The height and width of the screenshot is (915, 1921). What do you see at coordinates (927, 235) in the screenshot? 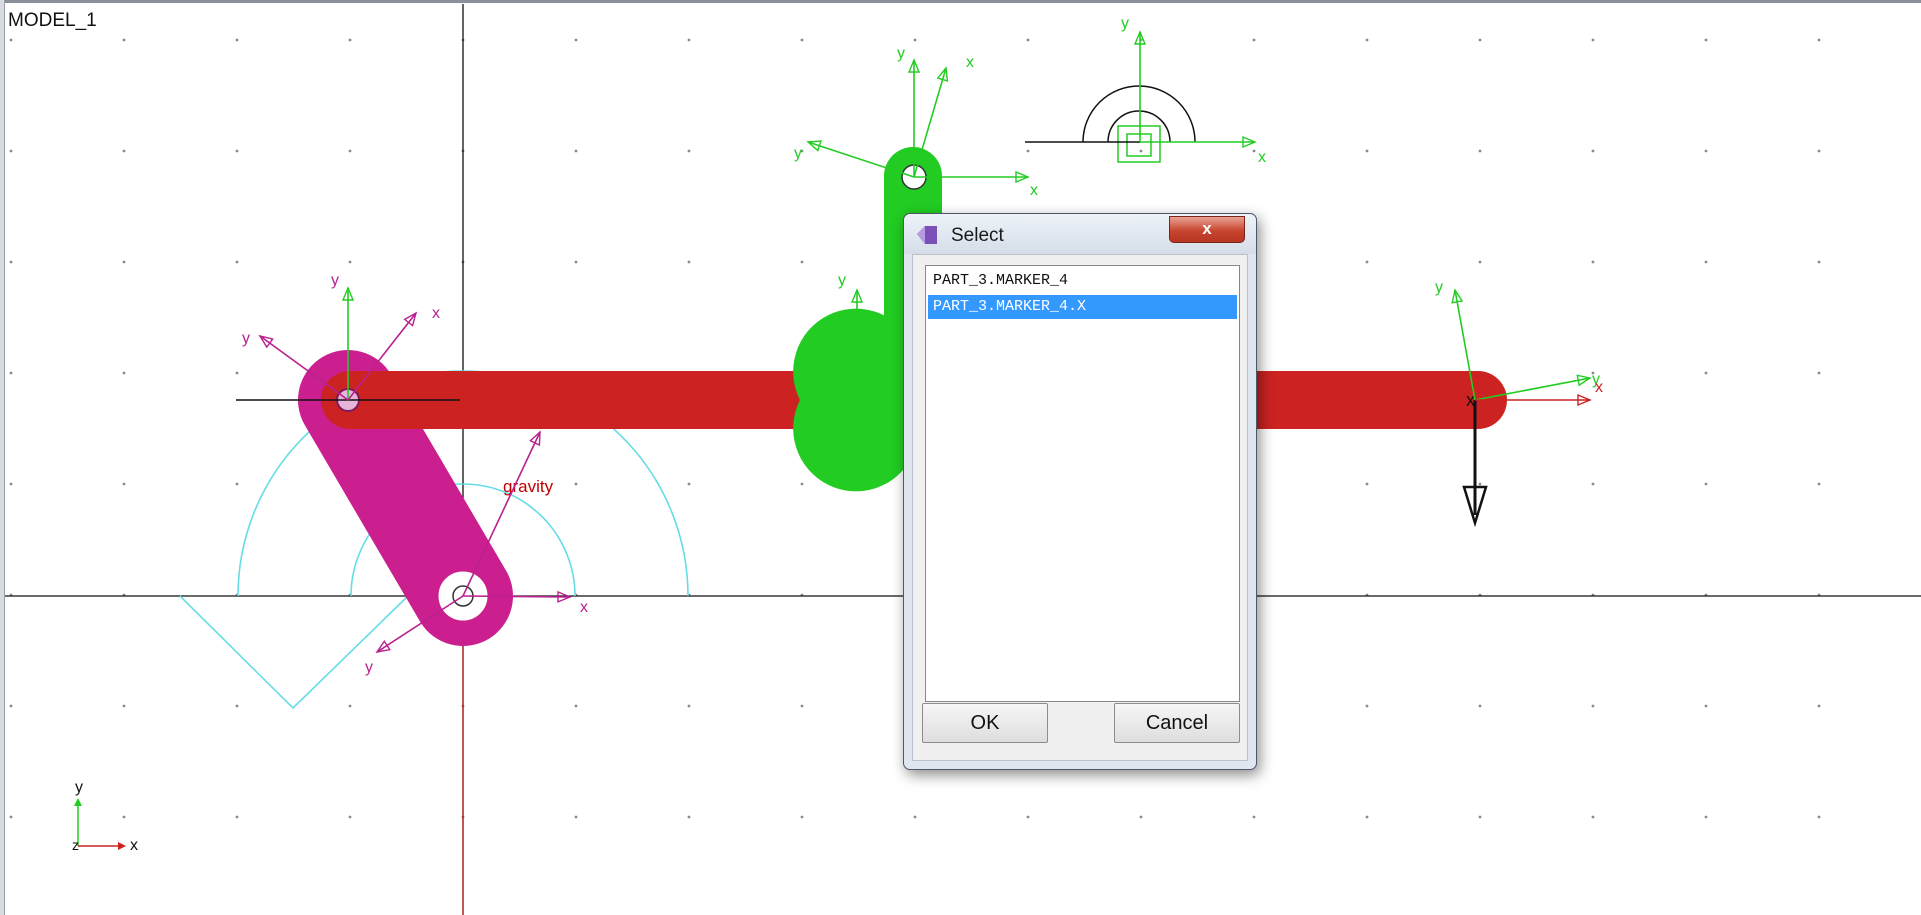
I see `app-icon` at bounding box center [927, 235].